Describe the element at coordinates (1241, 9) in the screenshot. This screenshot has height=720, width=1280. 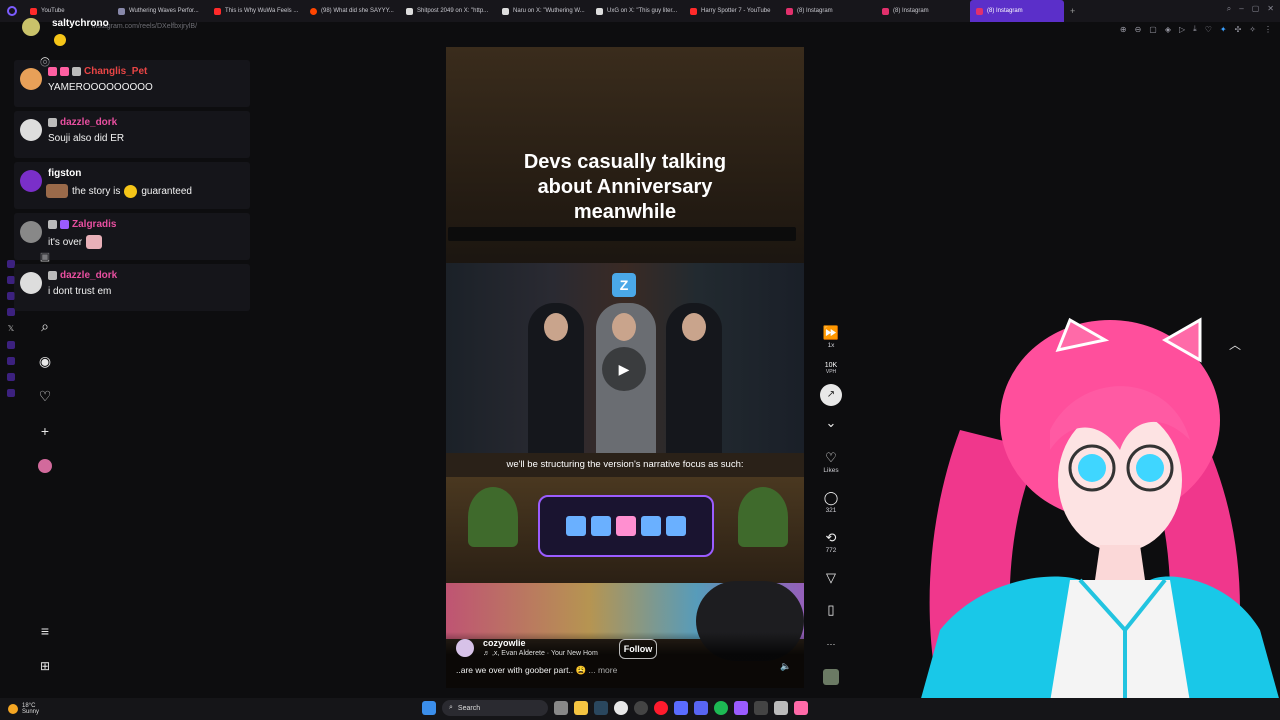
I see `minimize-icon: –` at that location.